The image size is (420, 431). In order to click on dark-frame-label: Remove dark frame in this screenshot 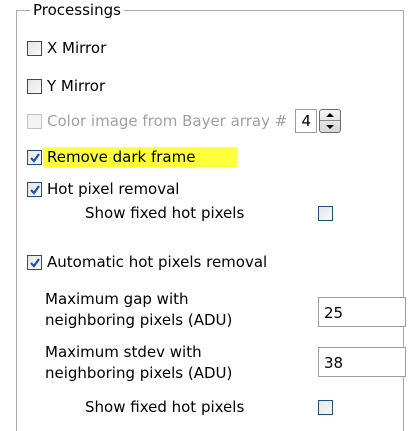, I will do `click(140, 157)`.